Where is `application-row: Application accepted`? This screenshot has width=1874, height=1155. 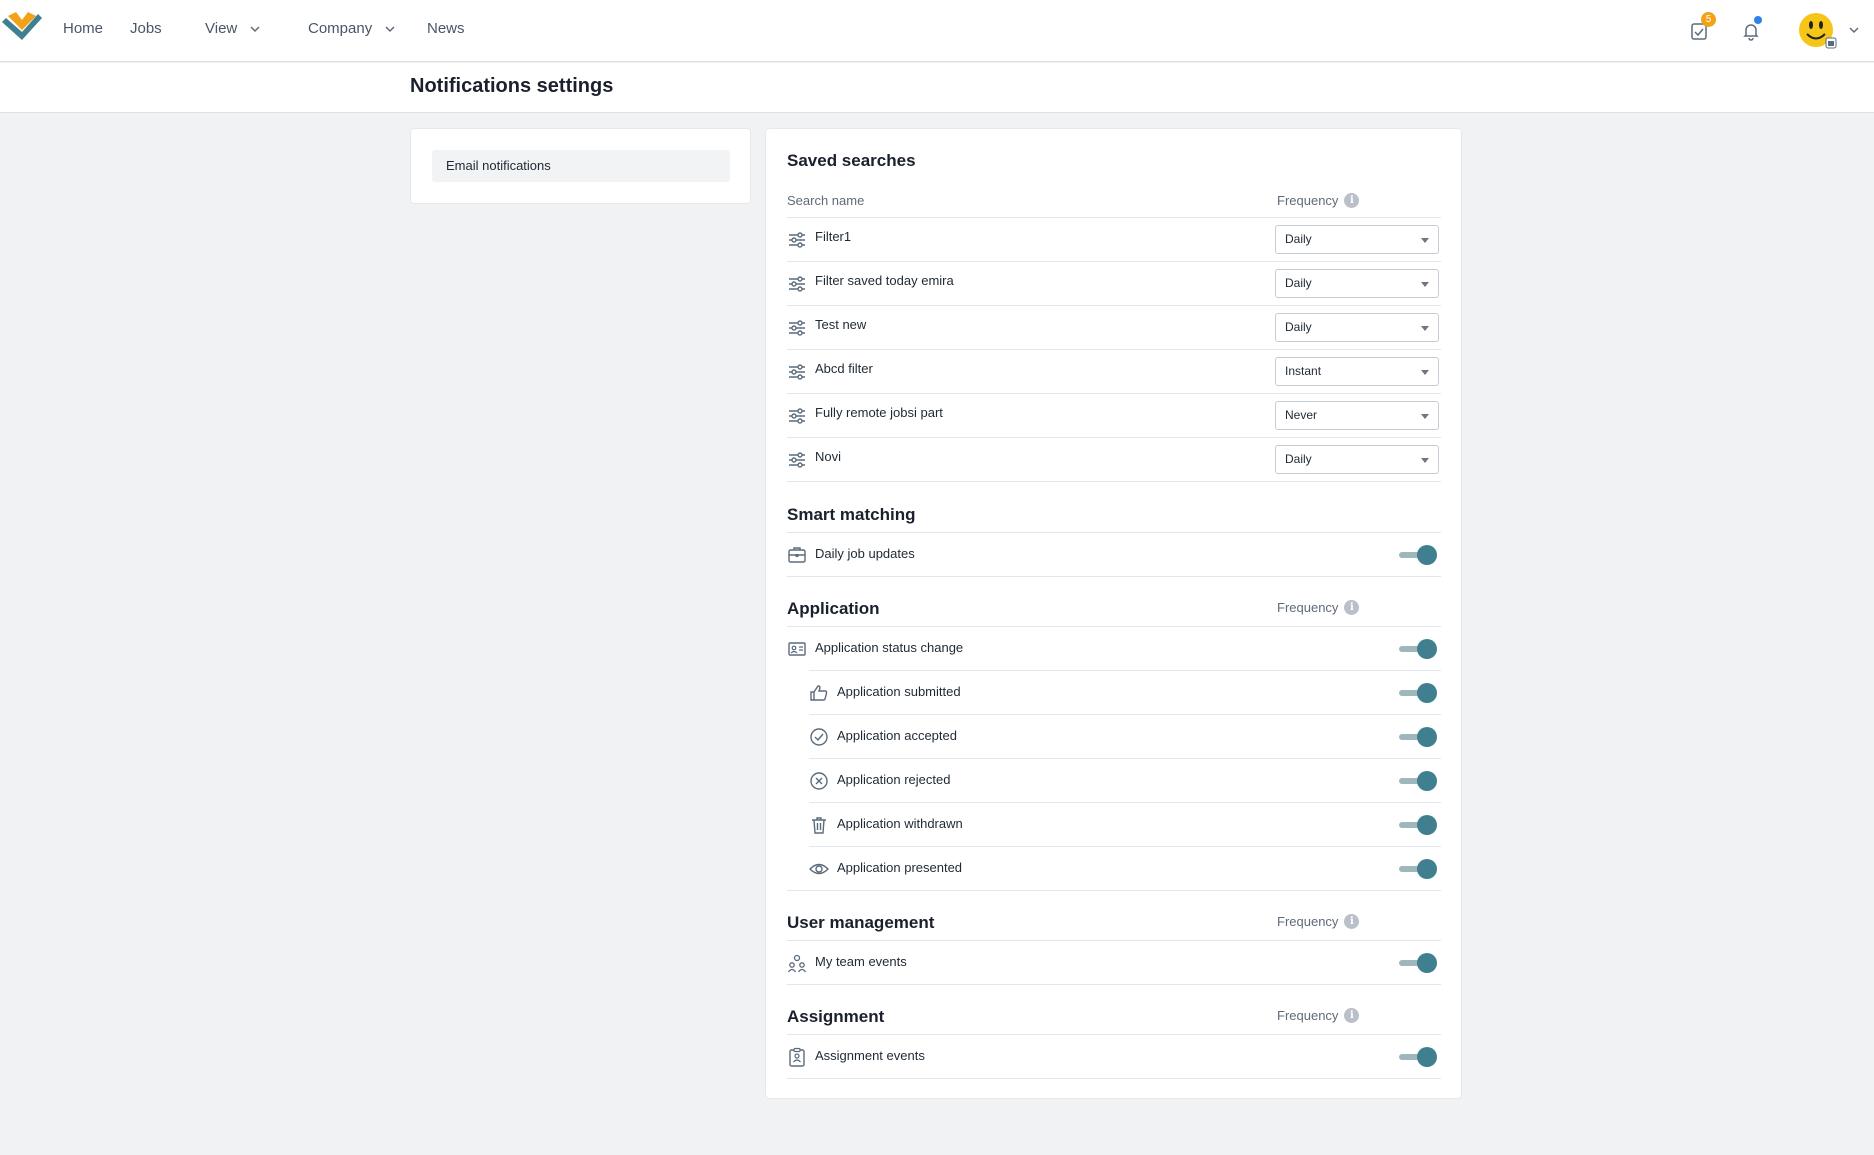
application-row: Application accepted is located at coordinates (1125, 736).